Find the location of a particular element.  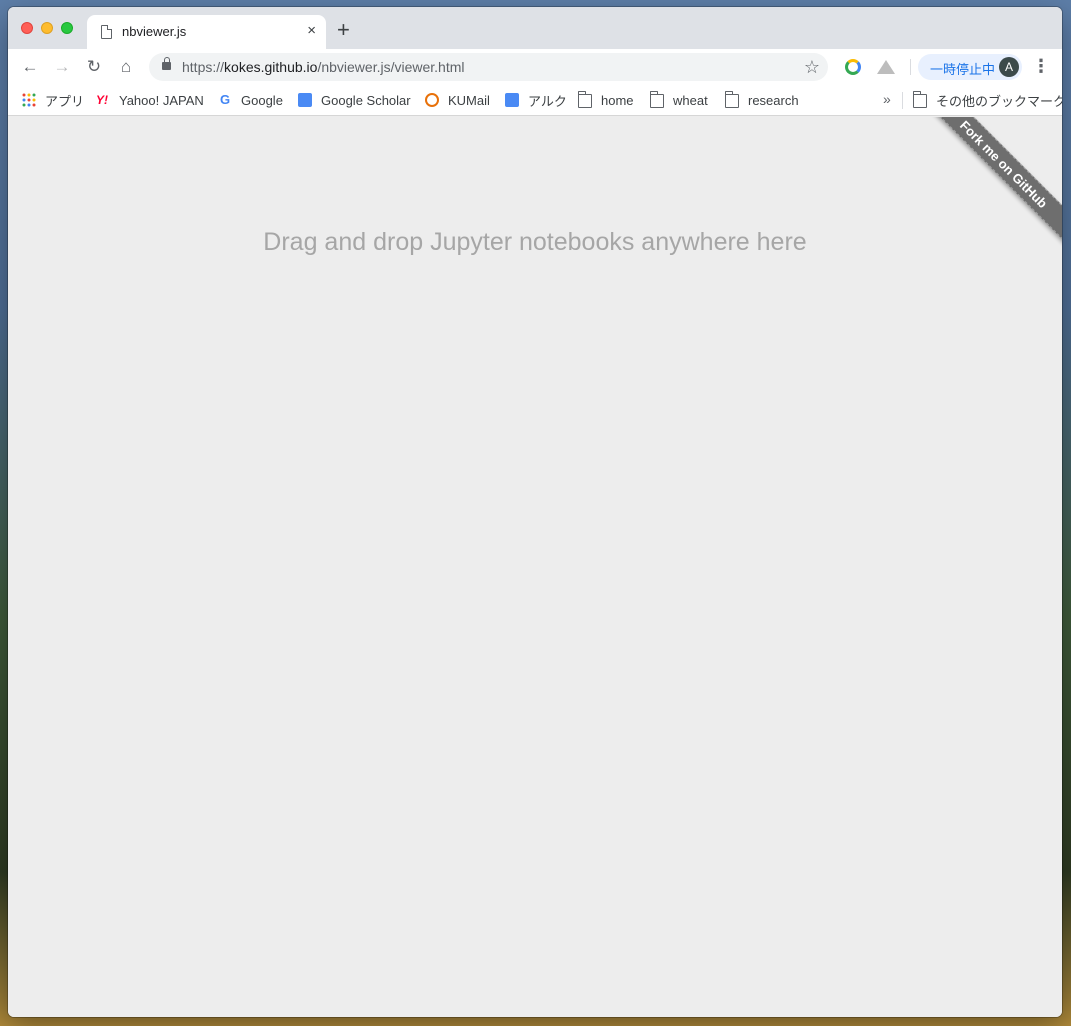

other-bookmarks-folder: その他のブックマーク is located at coordinates (987, 100).